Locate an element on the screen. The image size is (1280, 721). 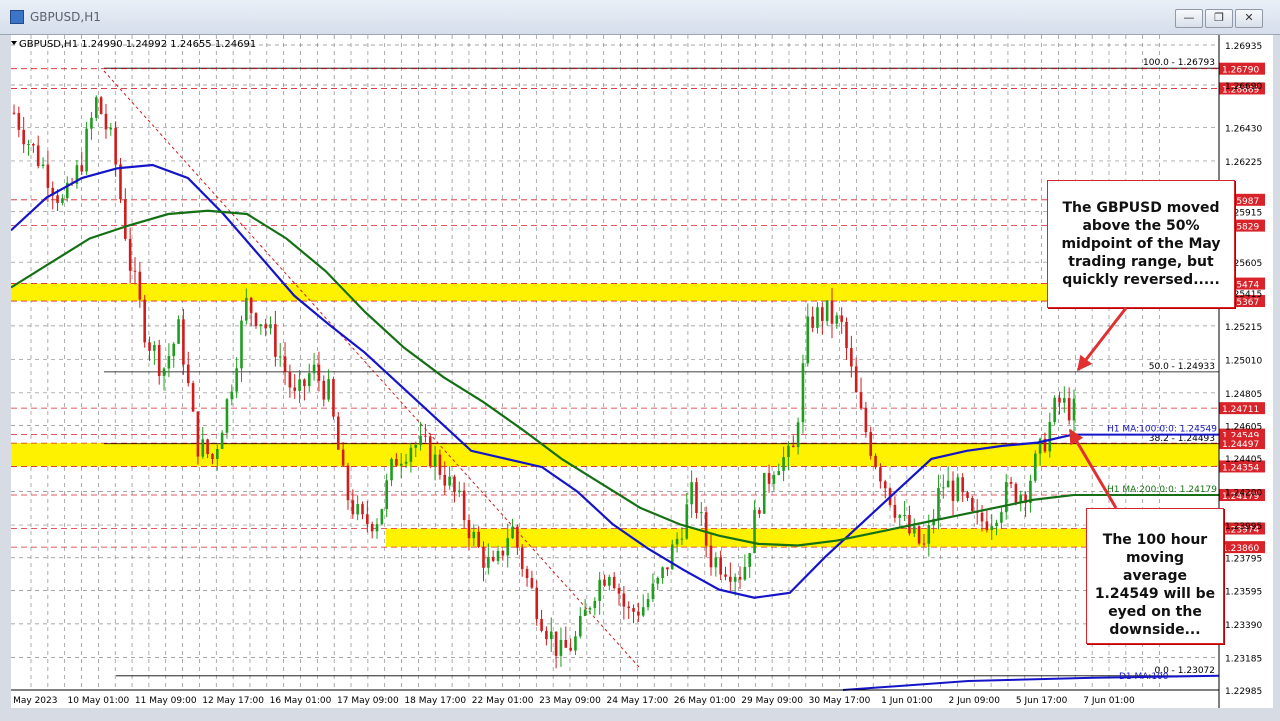
x-tick-label: 8 May 2023 is located at coordinates (34, 701).